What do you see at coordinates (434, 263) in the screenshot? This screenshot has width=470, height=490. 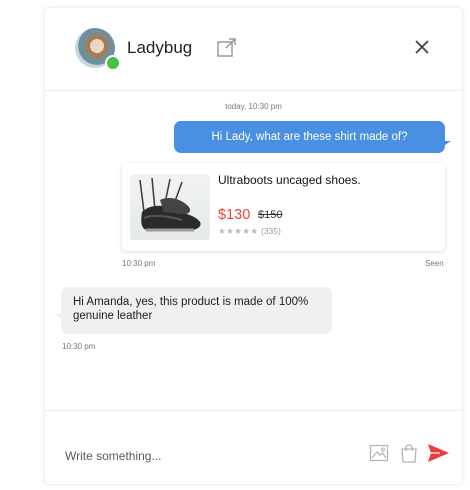 I see `read-receipt: Seen` at bounding box center [434, 263].